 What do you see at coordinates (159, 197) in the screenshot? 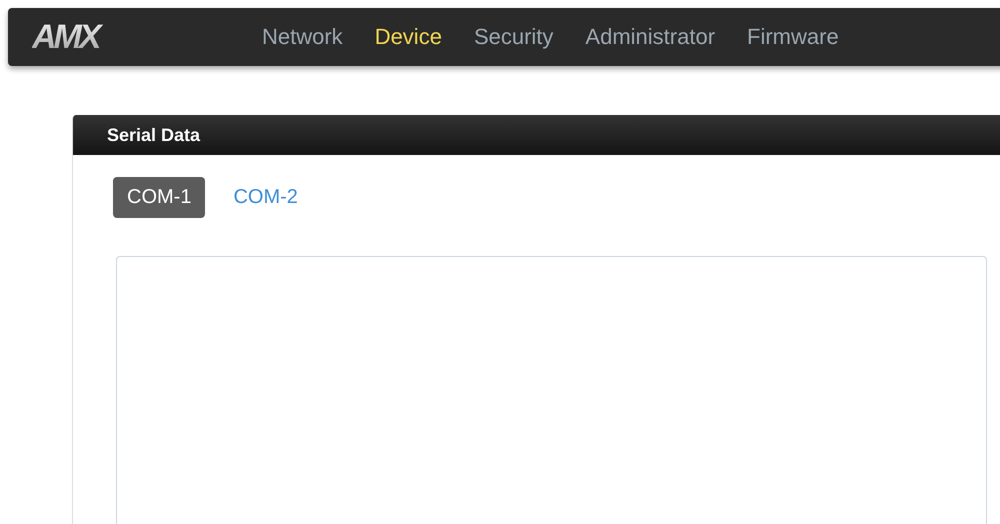
I see `tab: COM-1` at bounding box center [159, 197].